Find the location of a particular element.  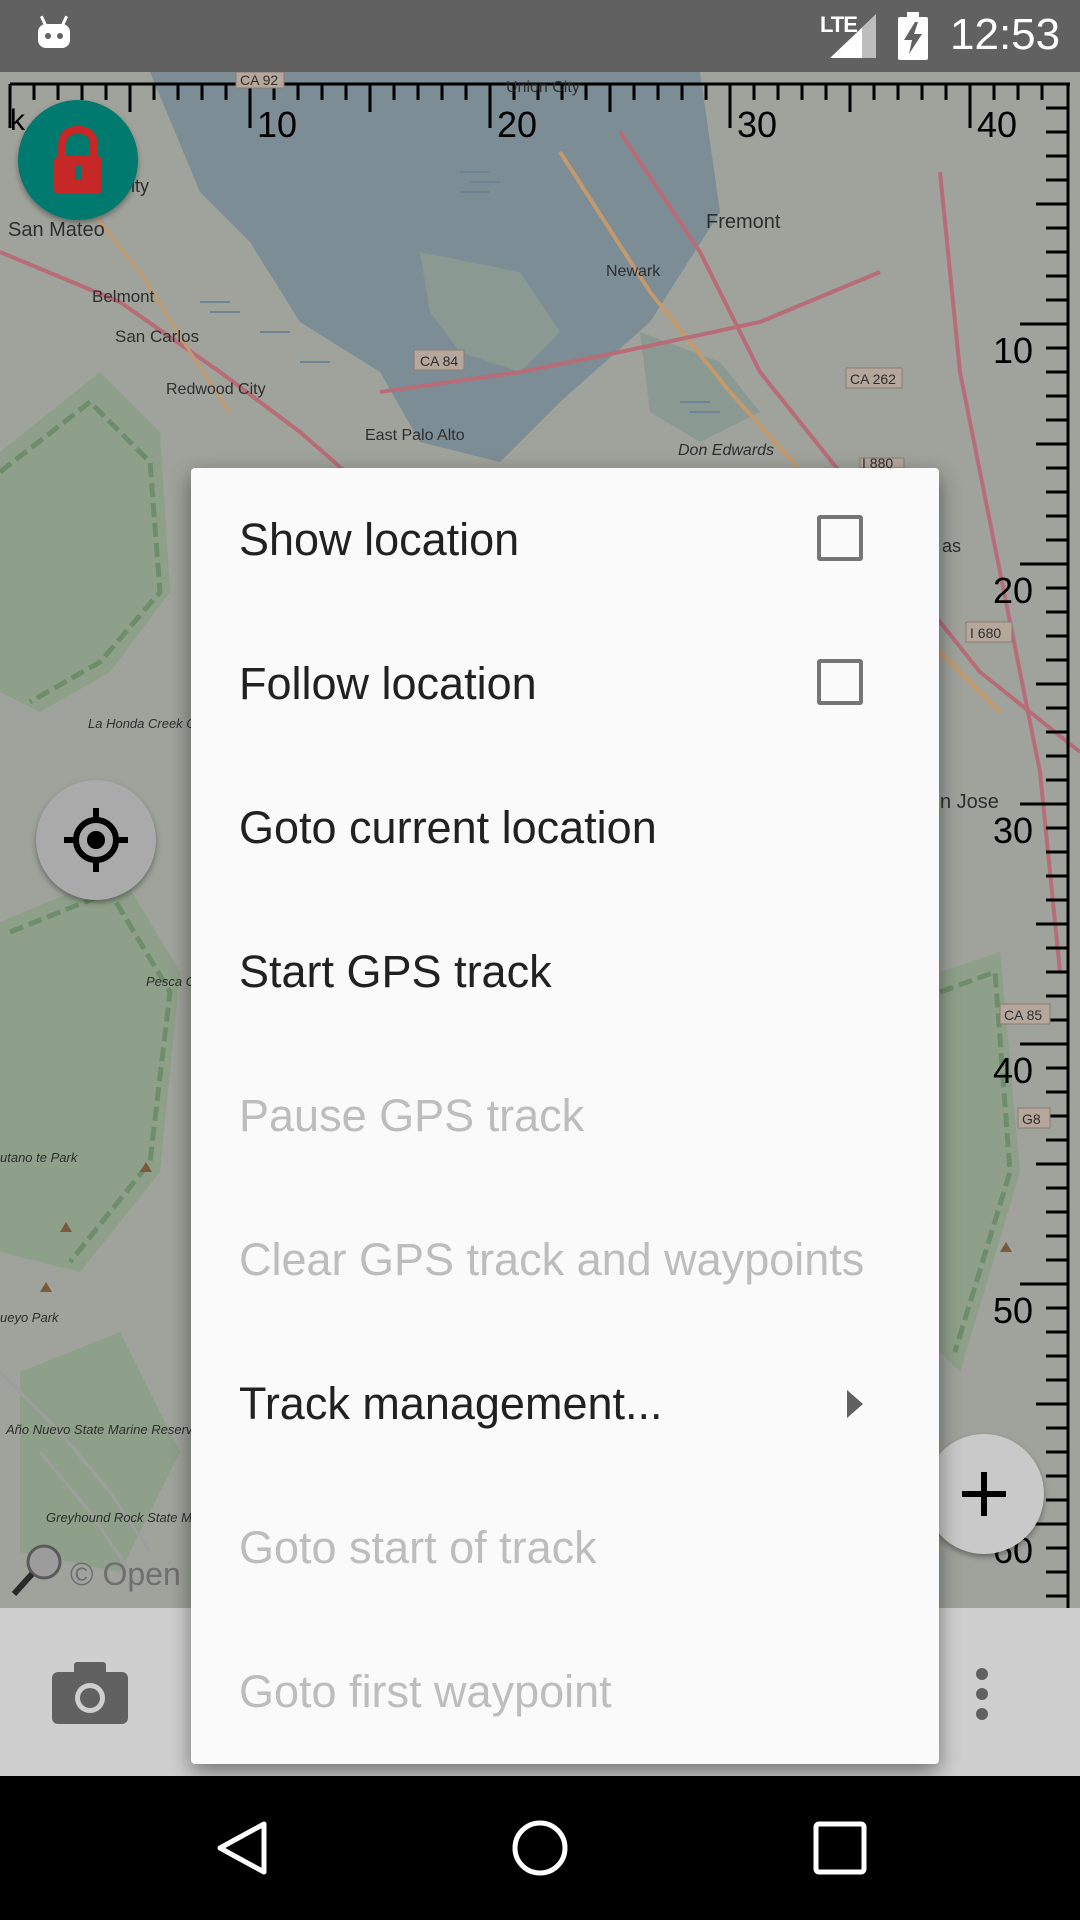

follow-location-checkbox is located at coordinates (840, 682).